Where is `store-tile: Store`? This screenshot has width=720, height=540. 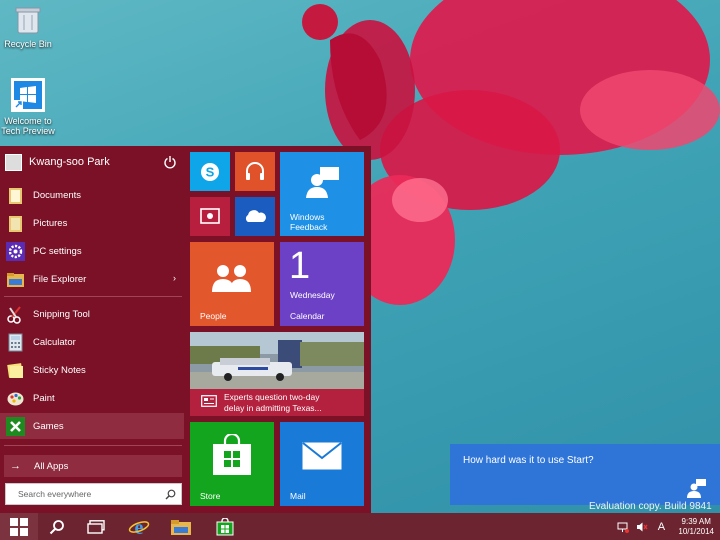
store-tile: Store is located at coordinates (232, 464).